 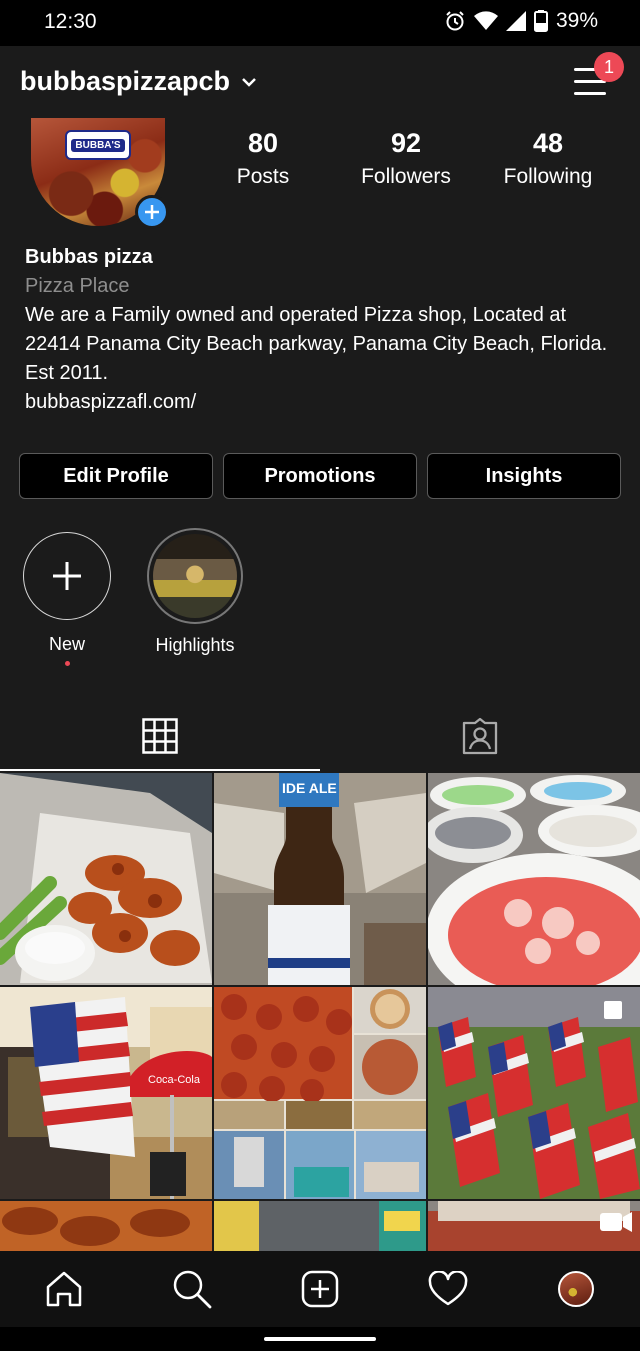 What do you see at coordinates (174, 1080) in the screenshot?
I see `svg-text: Coca-Cola` at bounding box center [174, 1080].